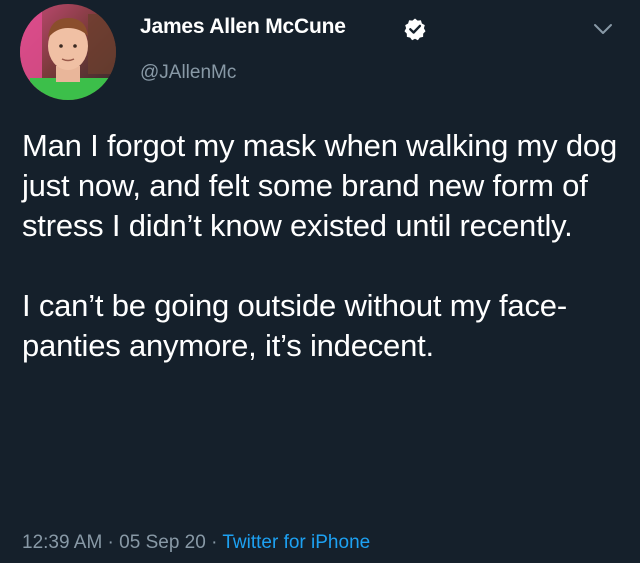  Describe the element at coordinates (603, 29) in the screenshot. I see `chevron-down-icon` at that location.